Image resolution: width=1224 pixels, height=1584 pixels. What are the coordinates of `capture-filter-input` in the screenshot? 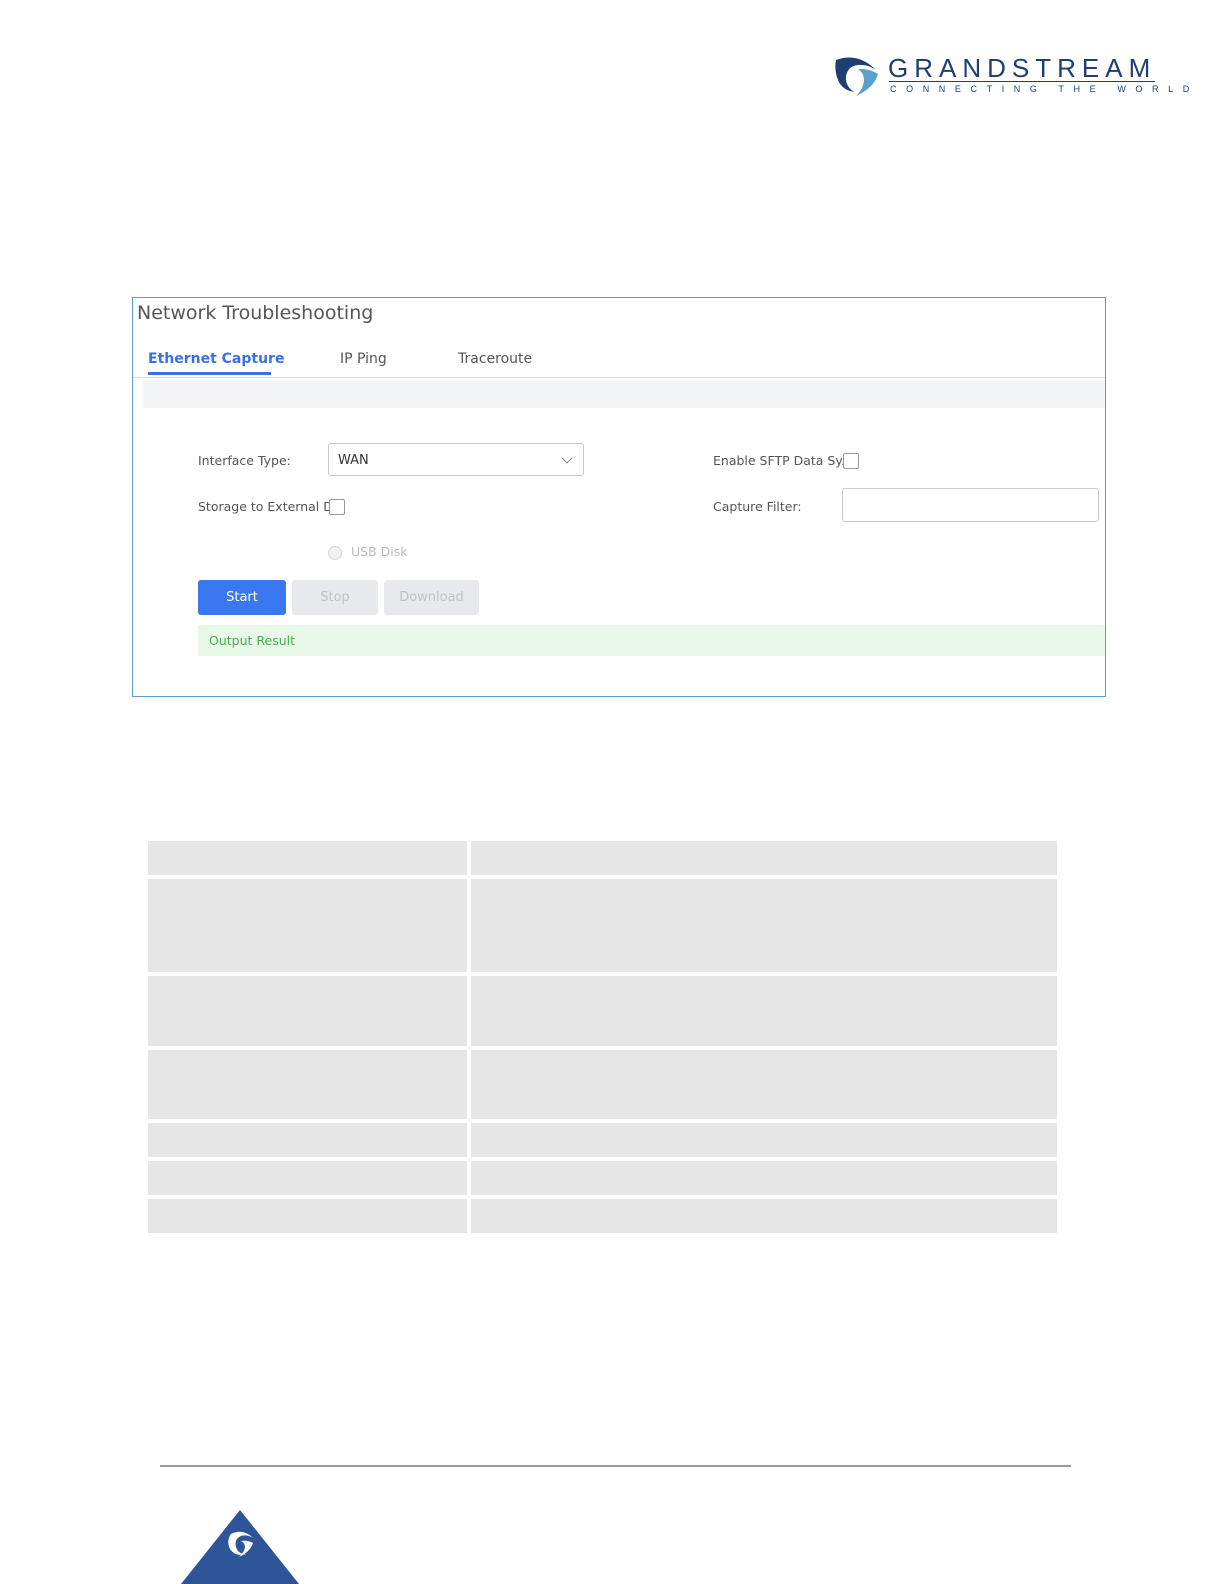 It's located at (970, 505).